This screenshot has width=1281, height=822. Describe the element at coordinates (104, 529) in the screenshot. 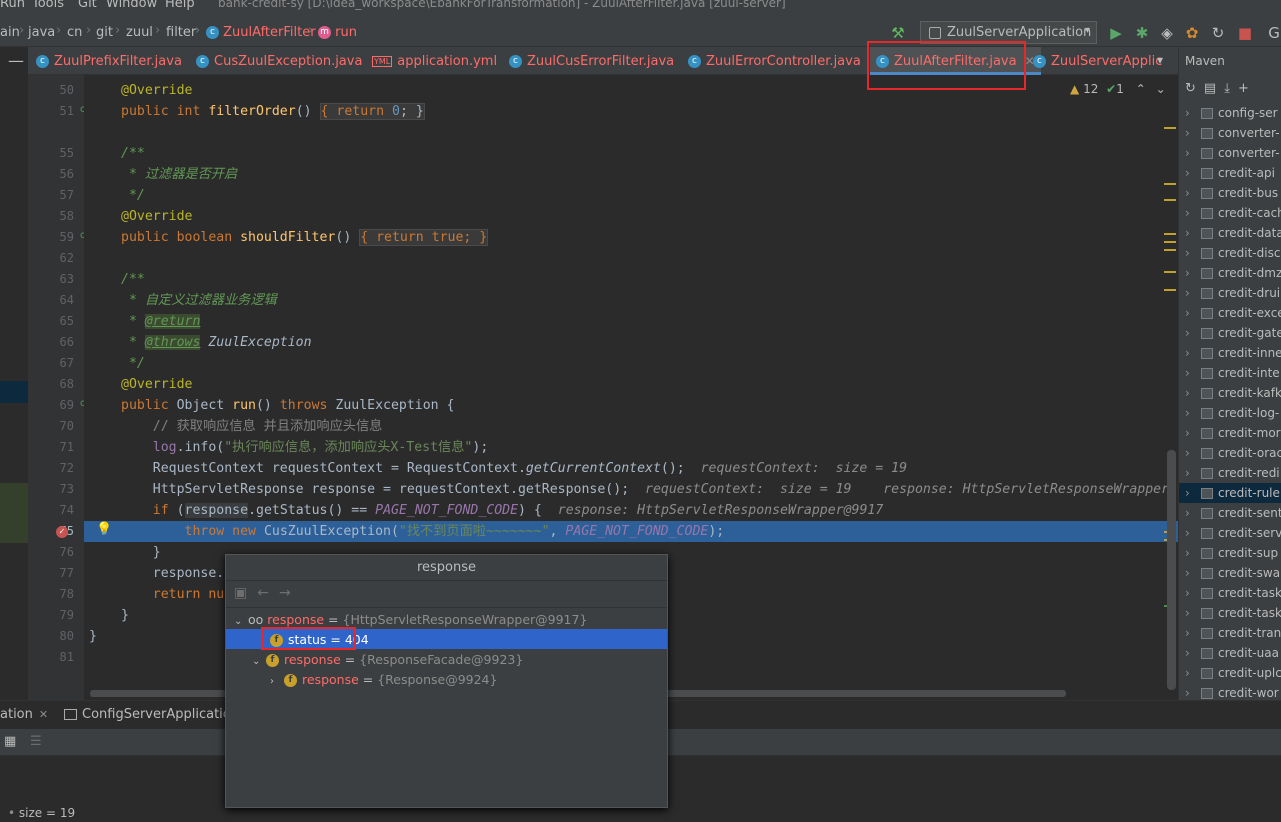

I see `lightbulb-icon: 💡` at that location.